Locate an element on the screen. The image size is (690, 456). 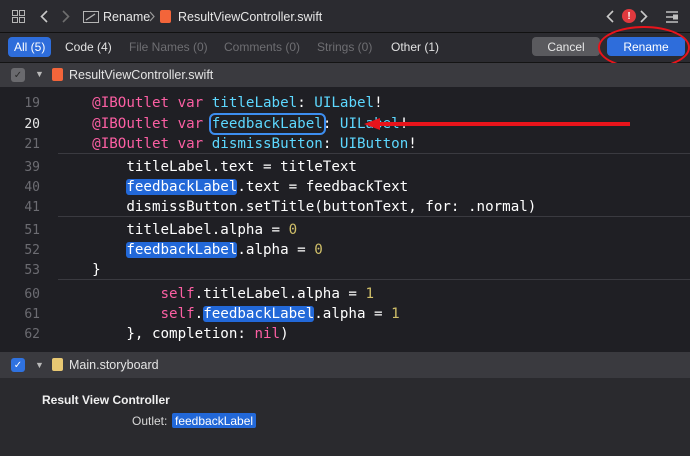
code-line: 53 } is located at coordinates (345, 272).